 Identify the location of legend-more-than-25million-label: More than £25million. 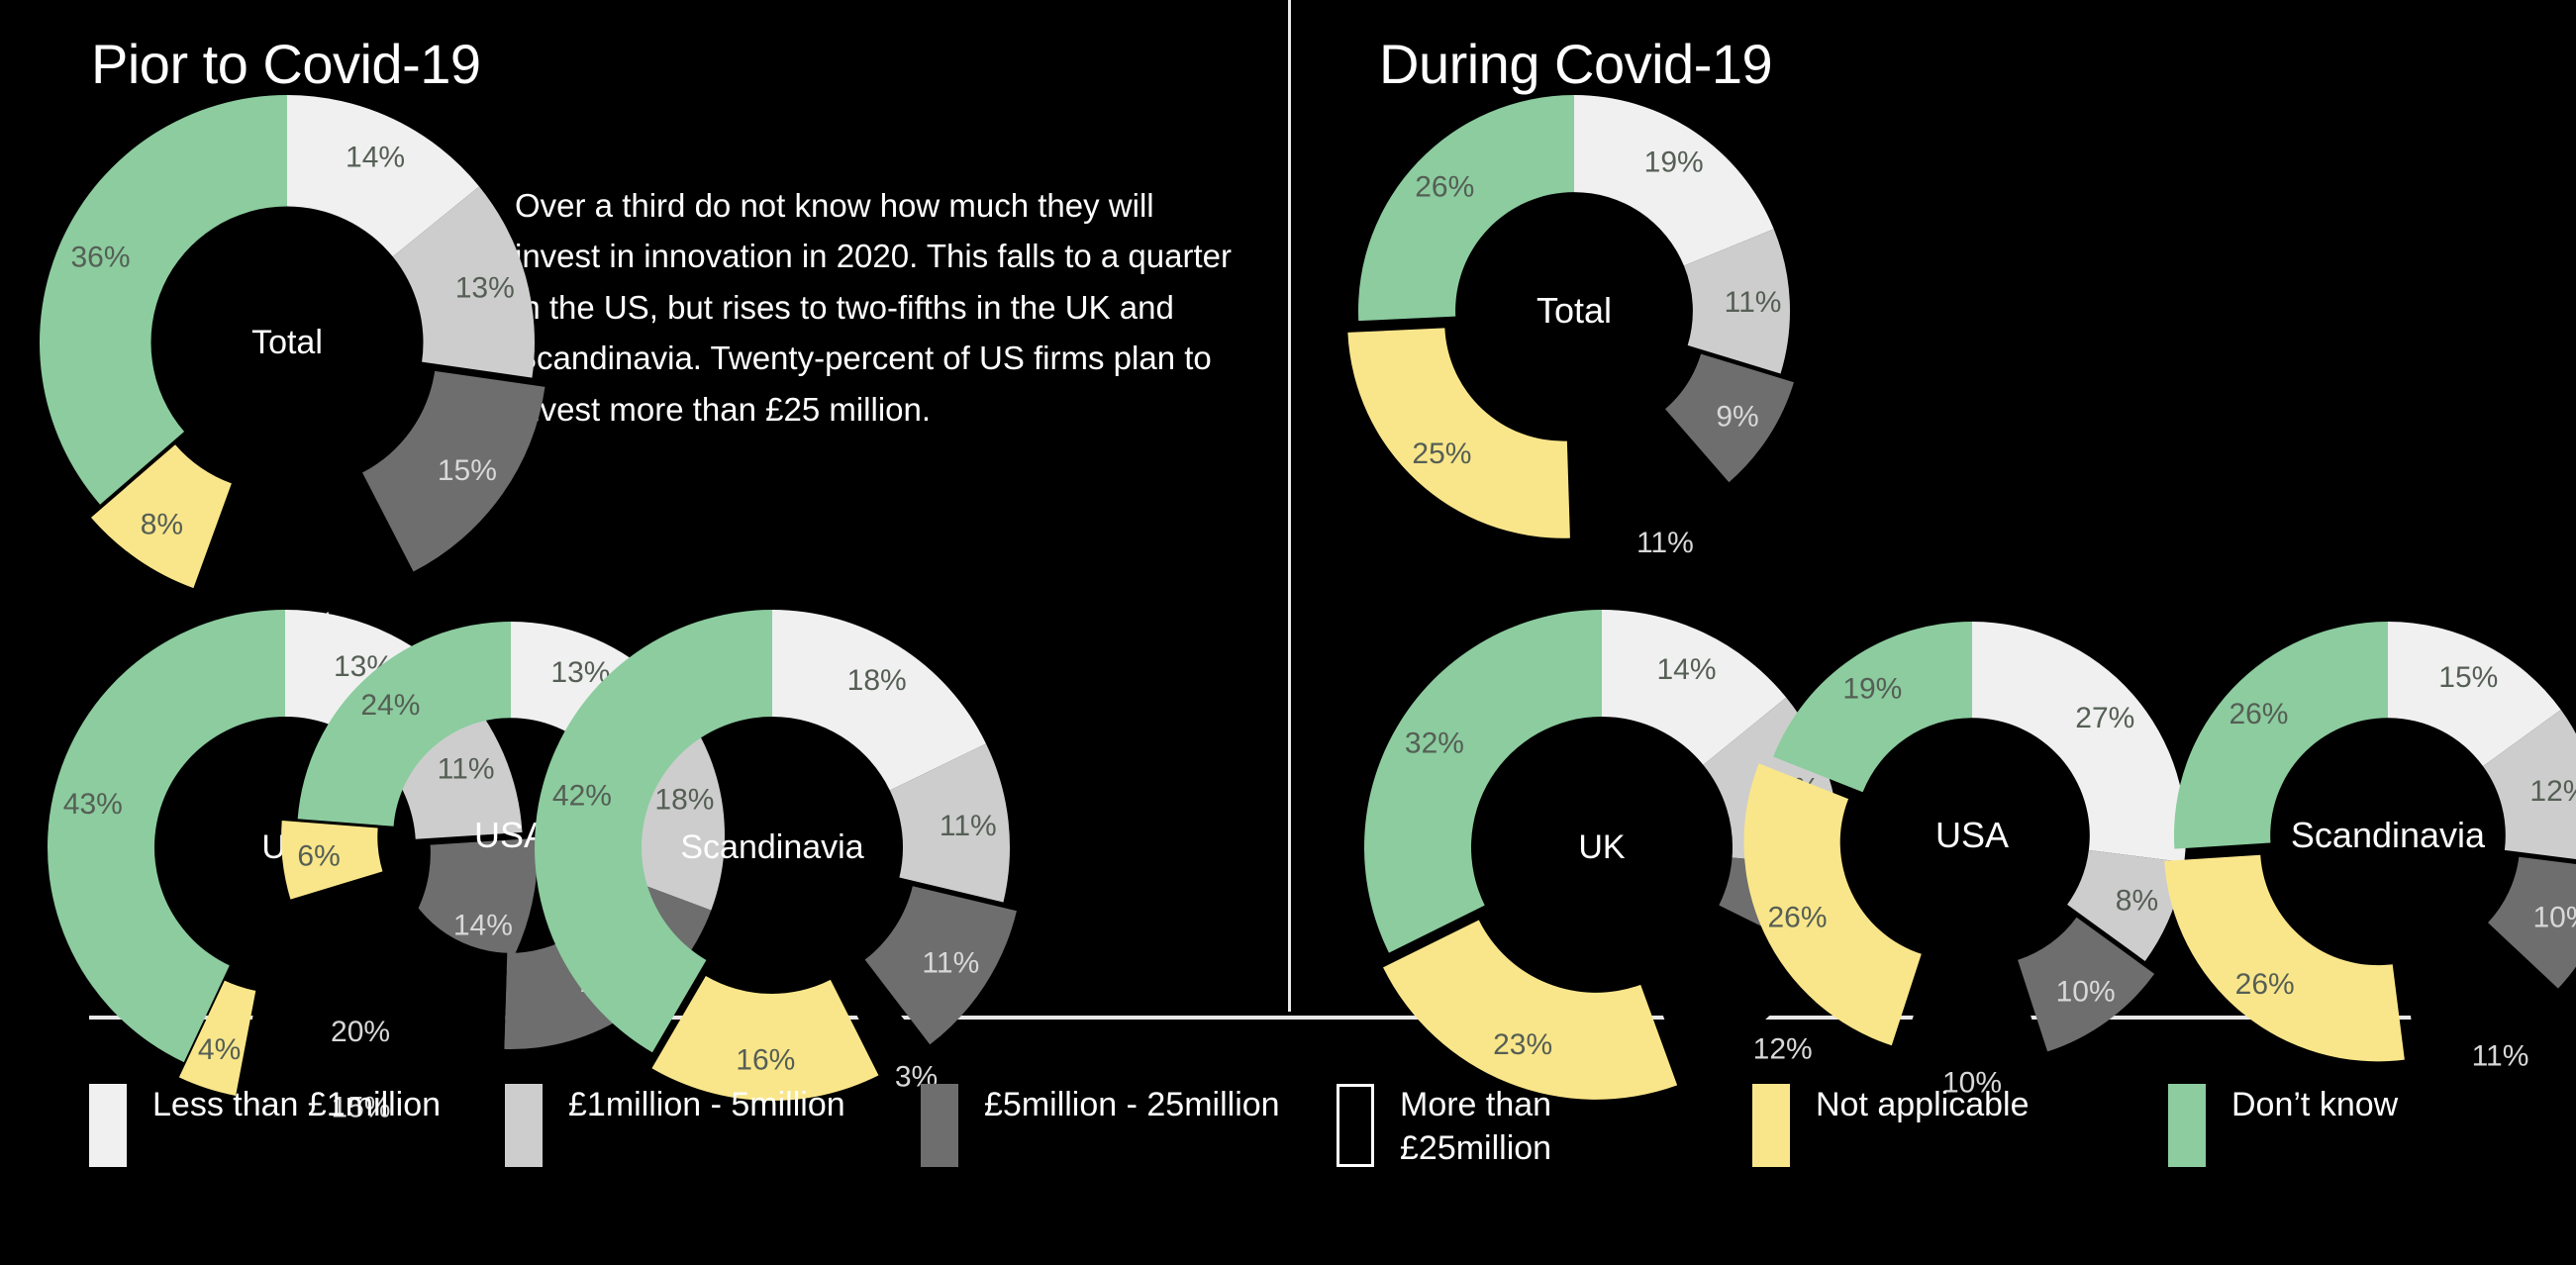
(1476, 1126).